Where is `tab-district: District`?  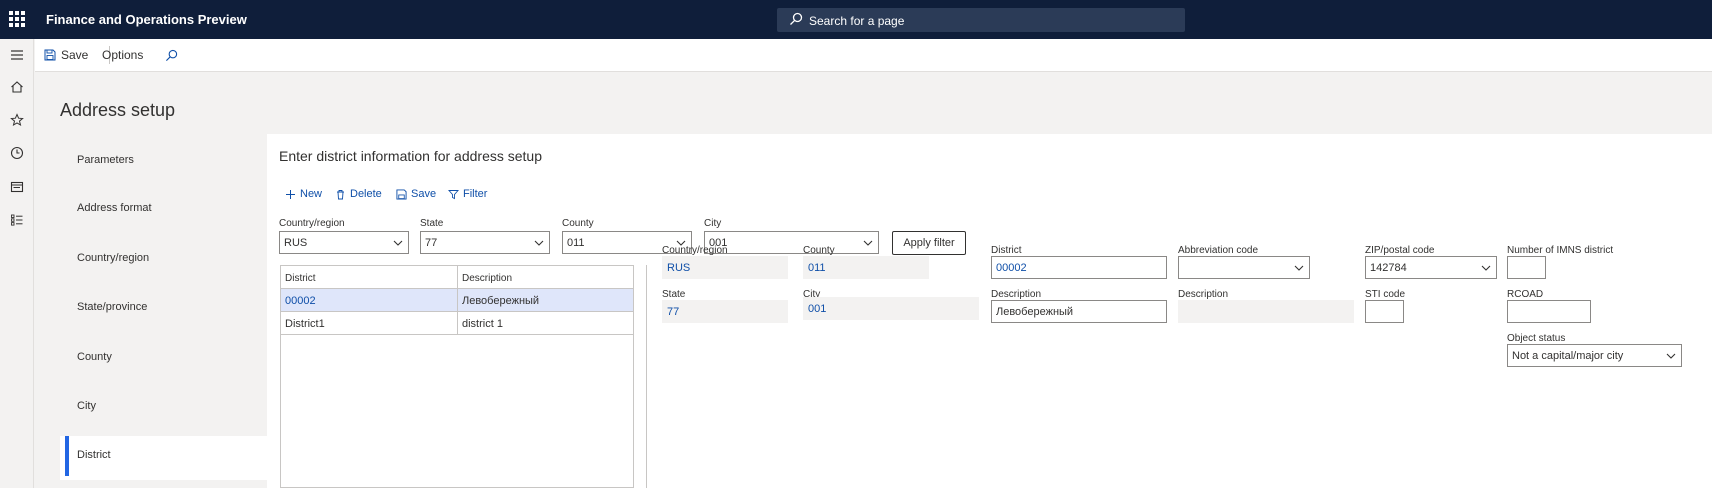 tab-district: District is located at coordinates (94, 455).